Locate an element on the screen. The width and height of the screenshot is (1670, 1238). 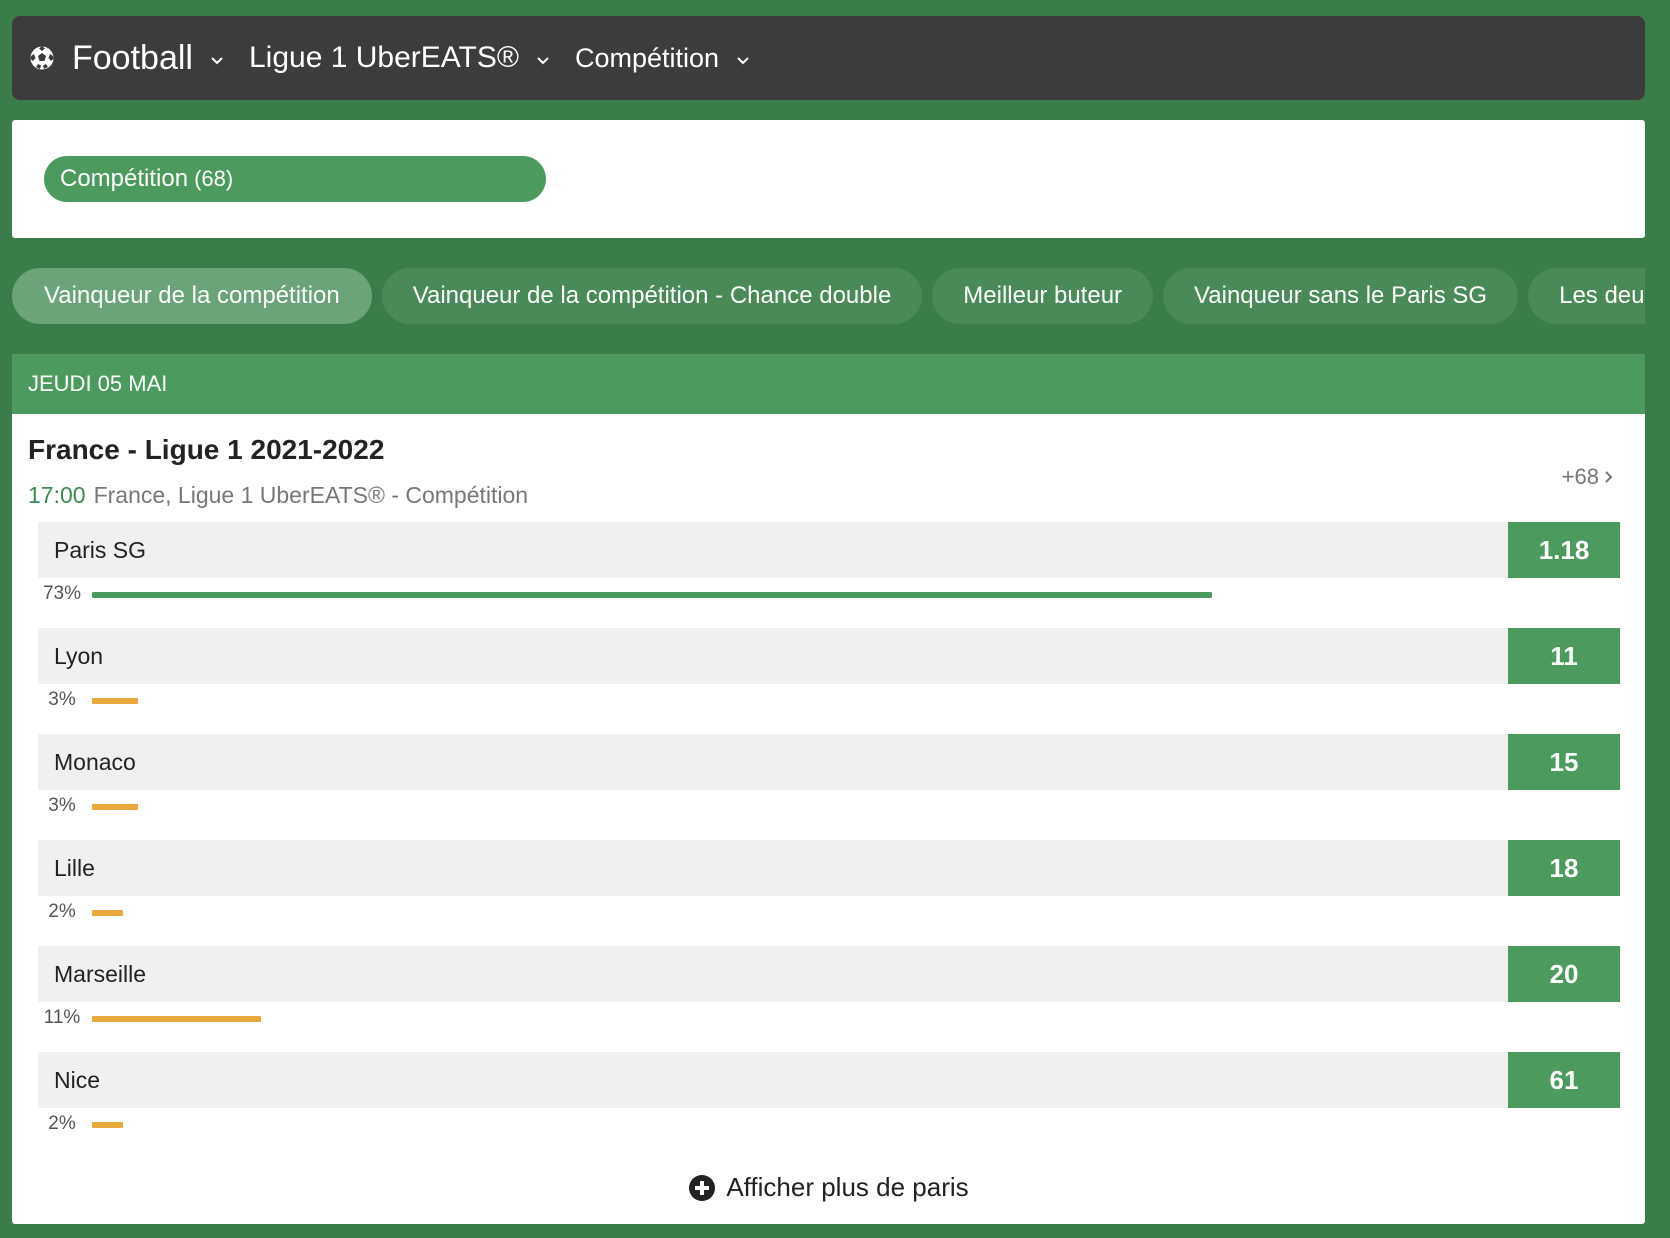
odd-button: 11 is located at coordinates (1564, 656).